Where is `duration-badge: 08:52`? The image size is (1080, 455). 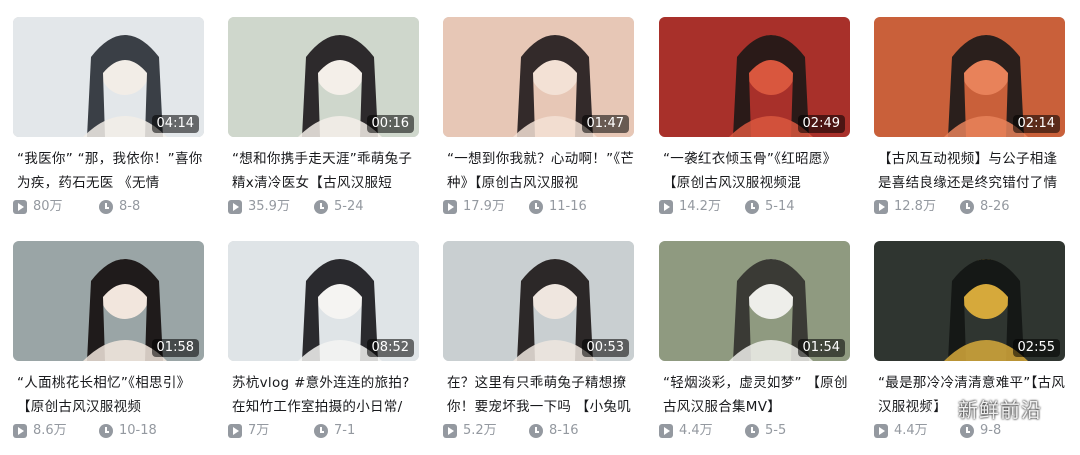
duration-badge: 08:52 is located at coordinates (390, 348).